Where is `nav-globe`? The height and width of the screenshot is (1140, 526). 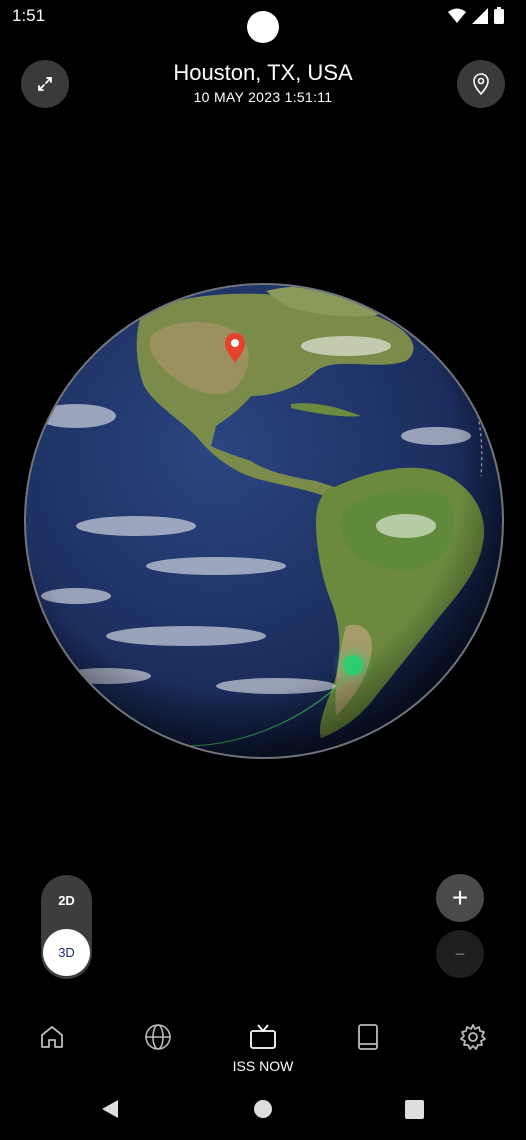
nav-globe is located at coordinates (158, 1037).